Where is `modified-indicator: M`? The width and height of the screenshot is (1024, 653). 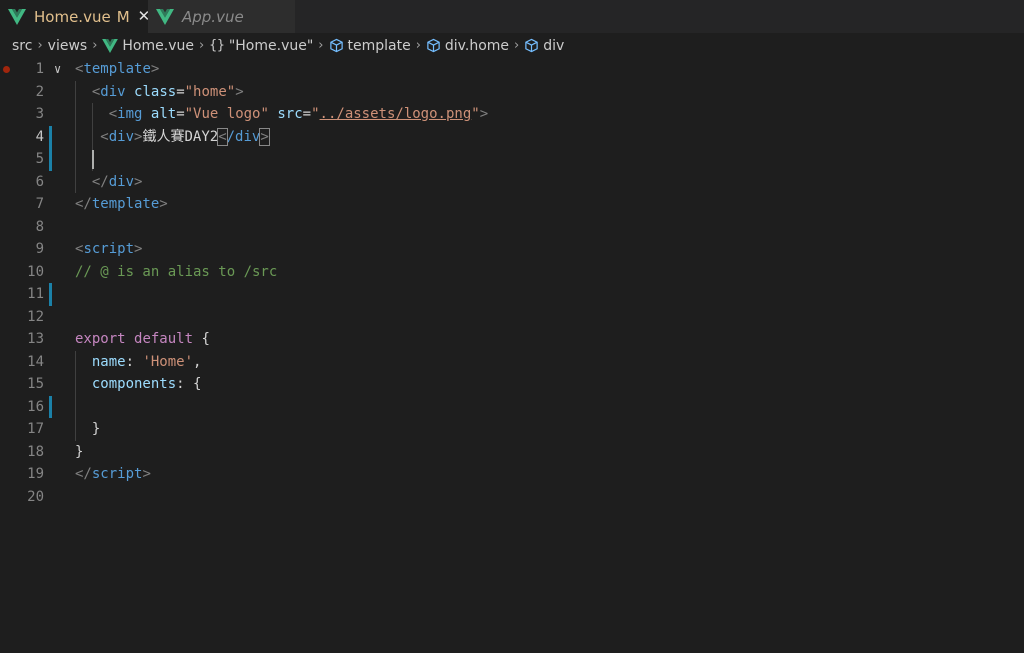
modified-indicator: M is located at coordinates (123, 16).